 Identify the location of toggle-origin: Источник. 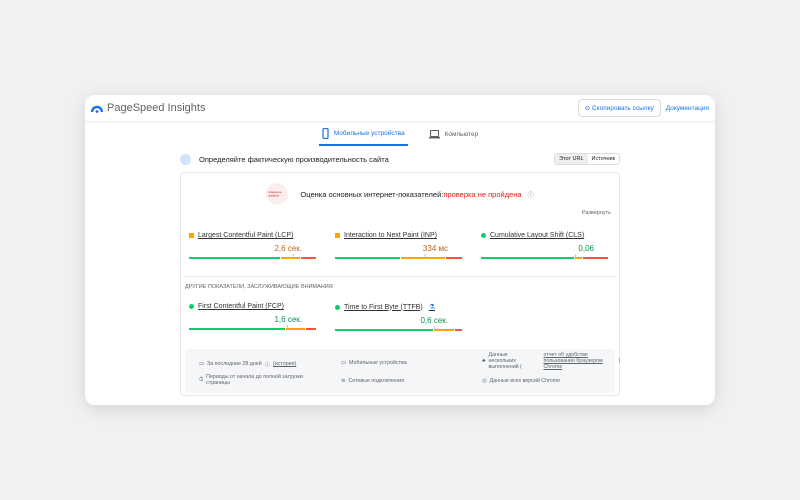
(603, 159).